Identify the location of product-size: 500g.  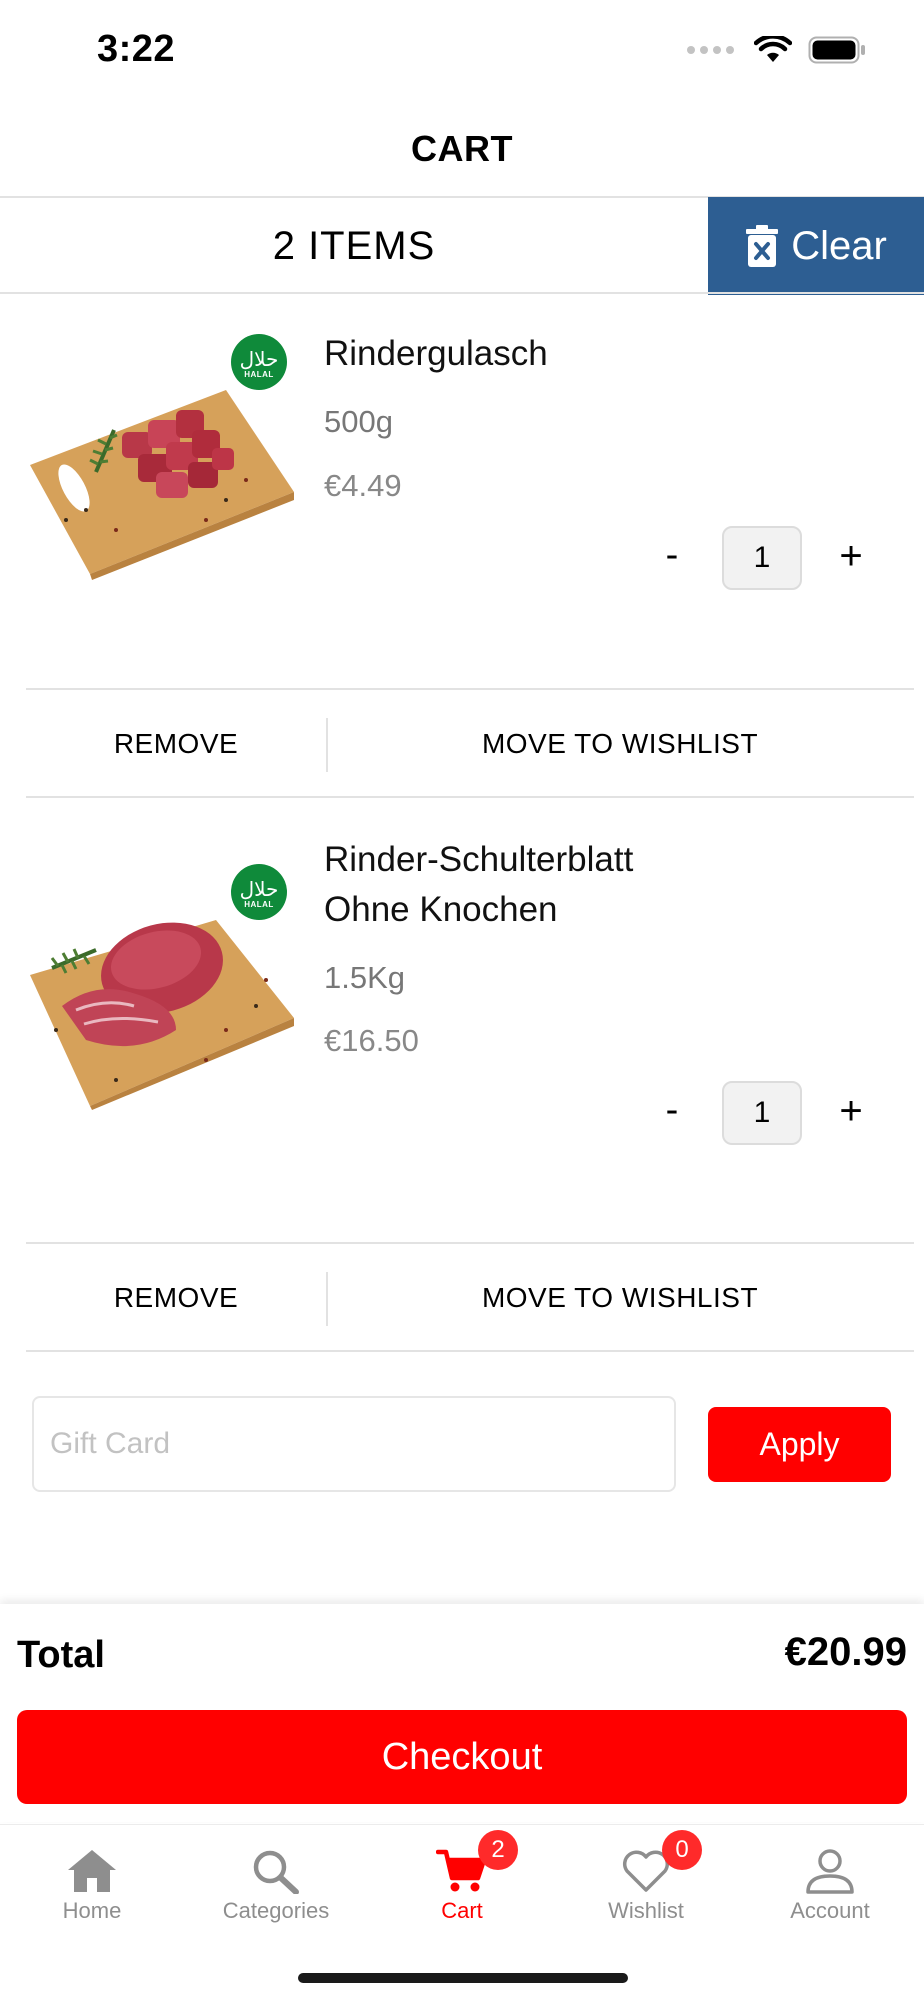
(358, 421).